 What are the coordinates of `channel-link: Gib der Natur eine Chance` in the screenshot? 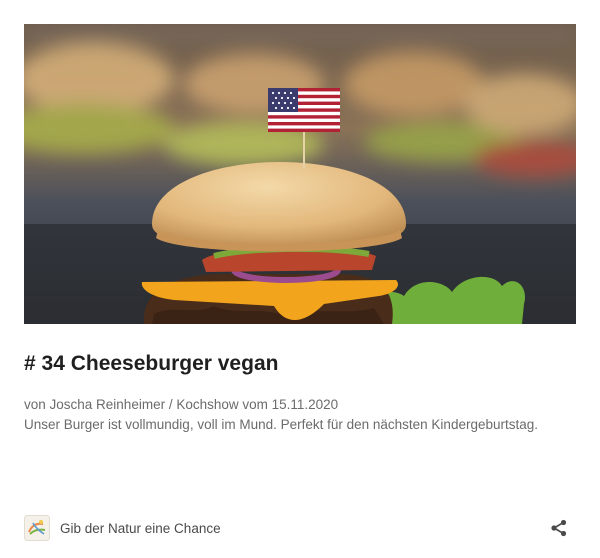 It's located at (122, 528).